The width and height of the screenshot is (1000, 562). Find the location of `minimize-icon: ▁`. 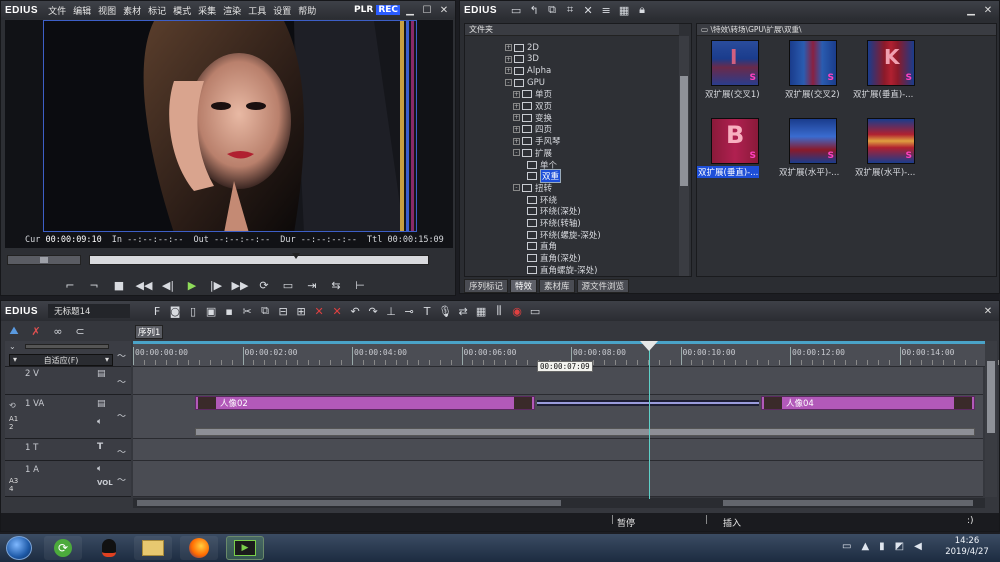

minimize-icon: ▁ is located at coordinates (410, 10).